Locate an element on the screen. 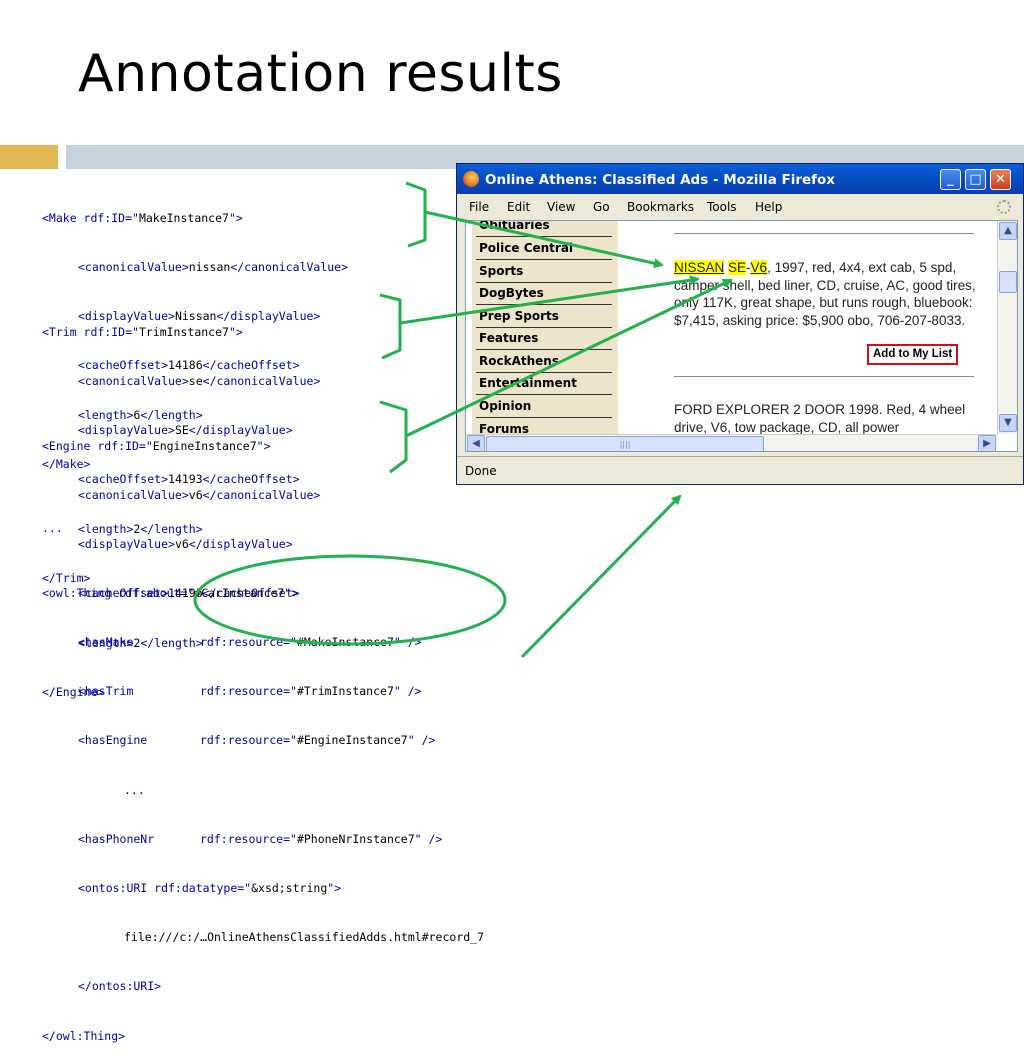  code-line: <hasTrim rdf:resource="#TrimInstance7" /> is located at coordinates (263, 691).